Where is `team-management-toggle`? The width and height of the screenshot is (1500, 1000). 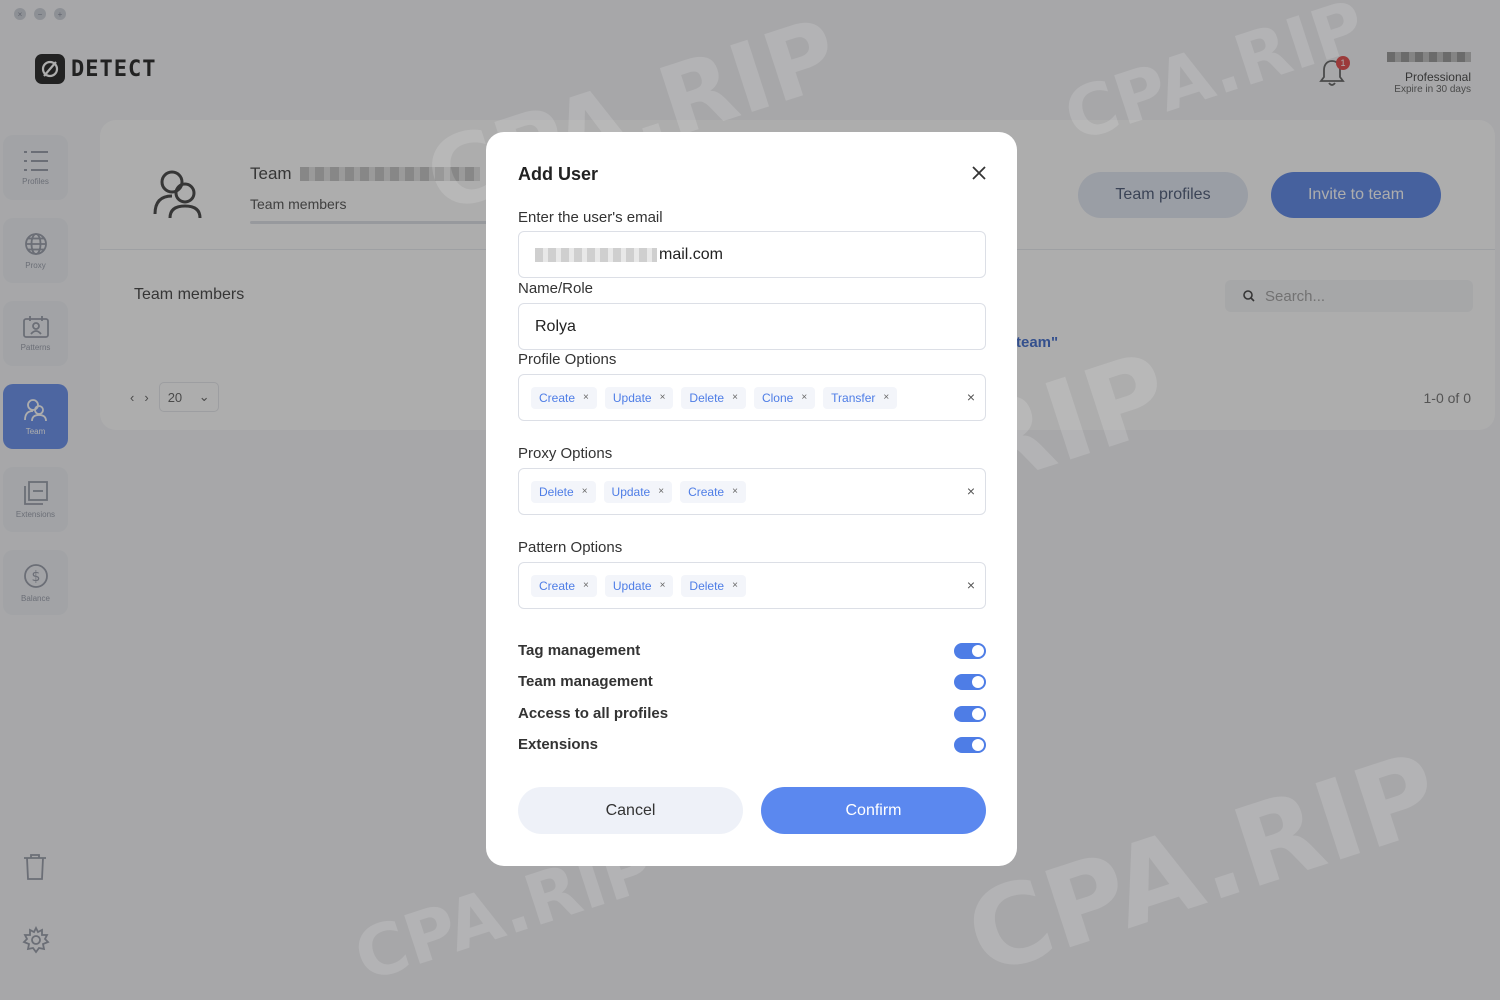 team-management-toggle is located at coordinates (970, 681).